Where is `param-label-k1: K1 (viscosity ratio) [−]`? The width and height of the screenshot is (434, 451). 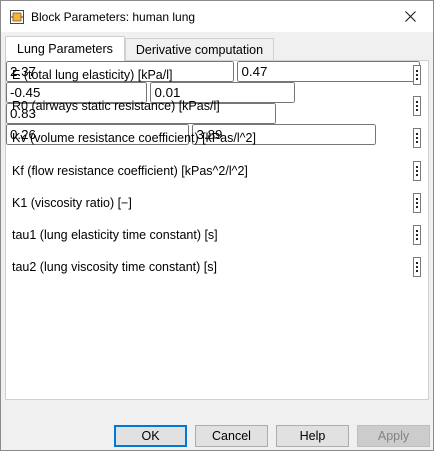 param-label-k1: K1 (viscosity ratio) [−] is located at coordinates (72, 203).